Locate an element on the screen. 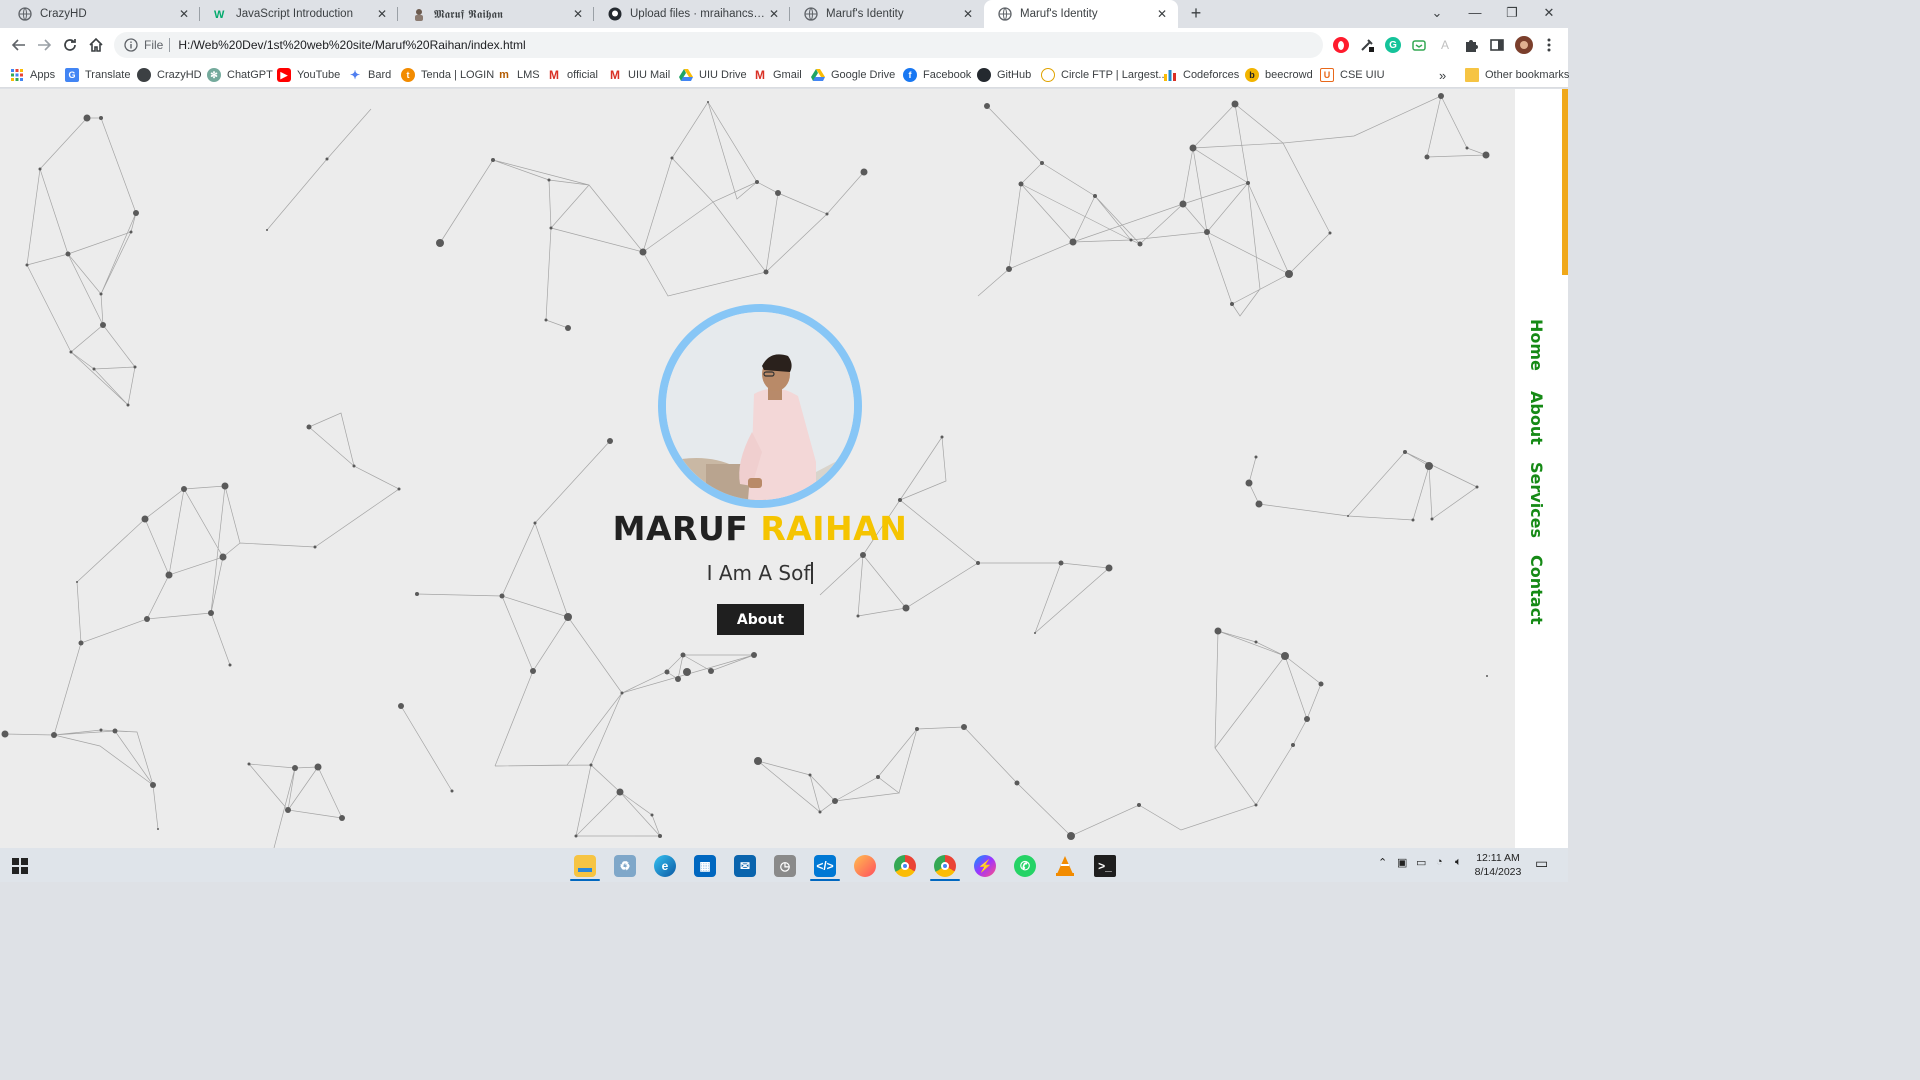 The image size is (1920, 1080). clock-time: 12:11 AM is located at coordinates (1498, 858).